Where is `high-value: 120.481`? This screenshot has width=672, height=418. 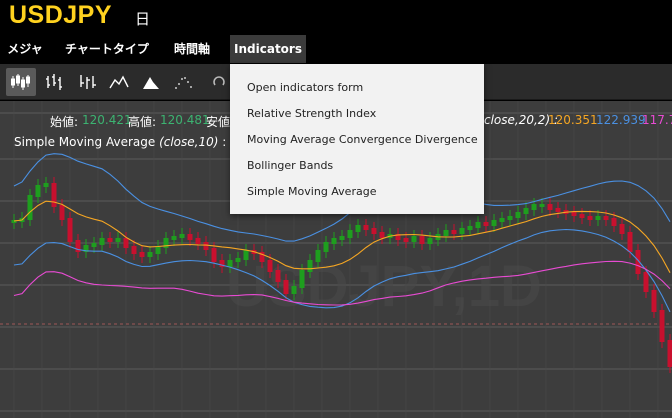 high-value: 120.481 is located at coordinates (185, 120).